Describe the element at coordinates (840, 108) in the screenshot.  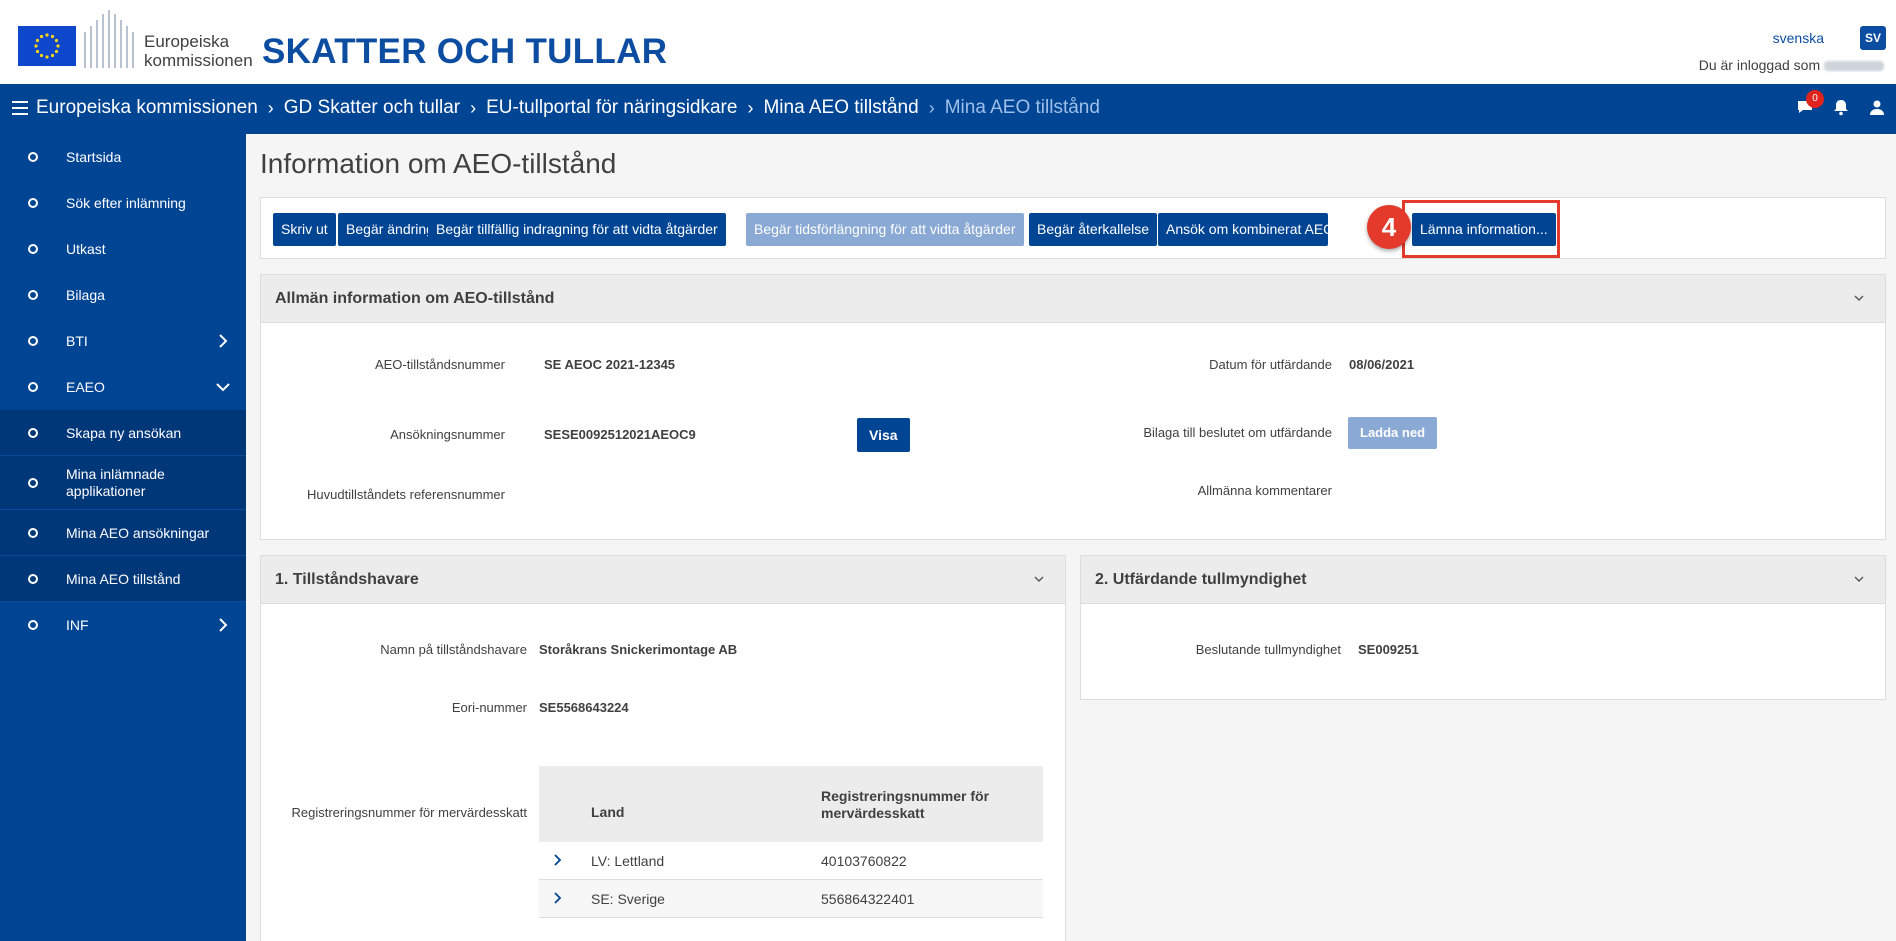
I see `breadcrumb-item: Mina AEO tillstånd` at that location.